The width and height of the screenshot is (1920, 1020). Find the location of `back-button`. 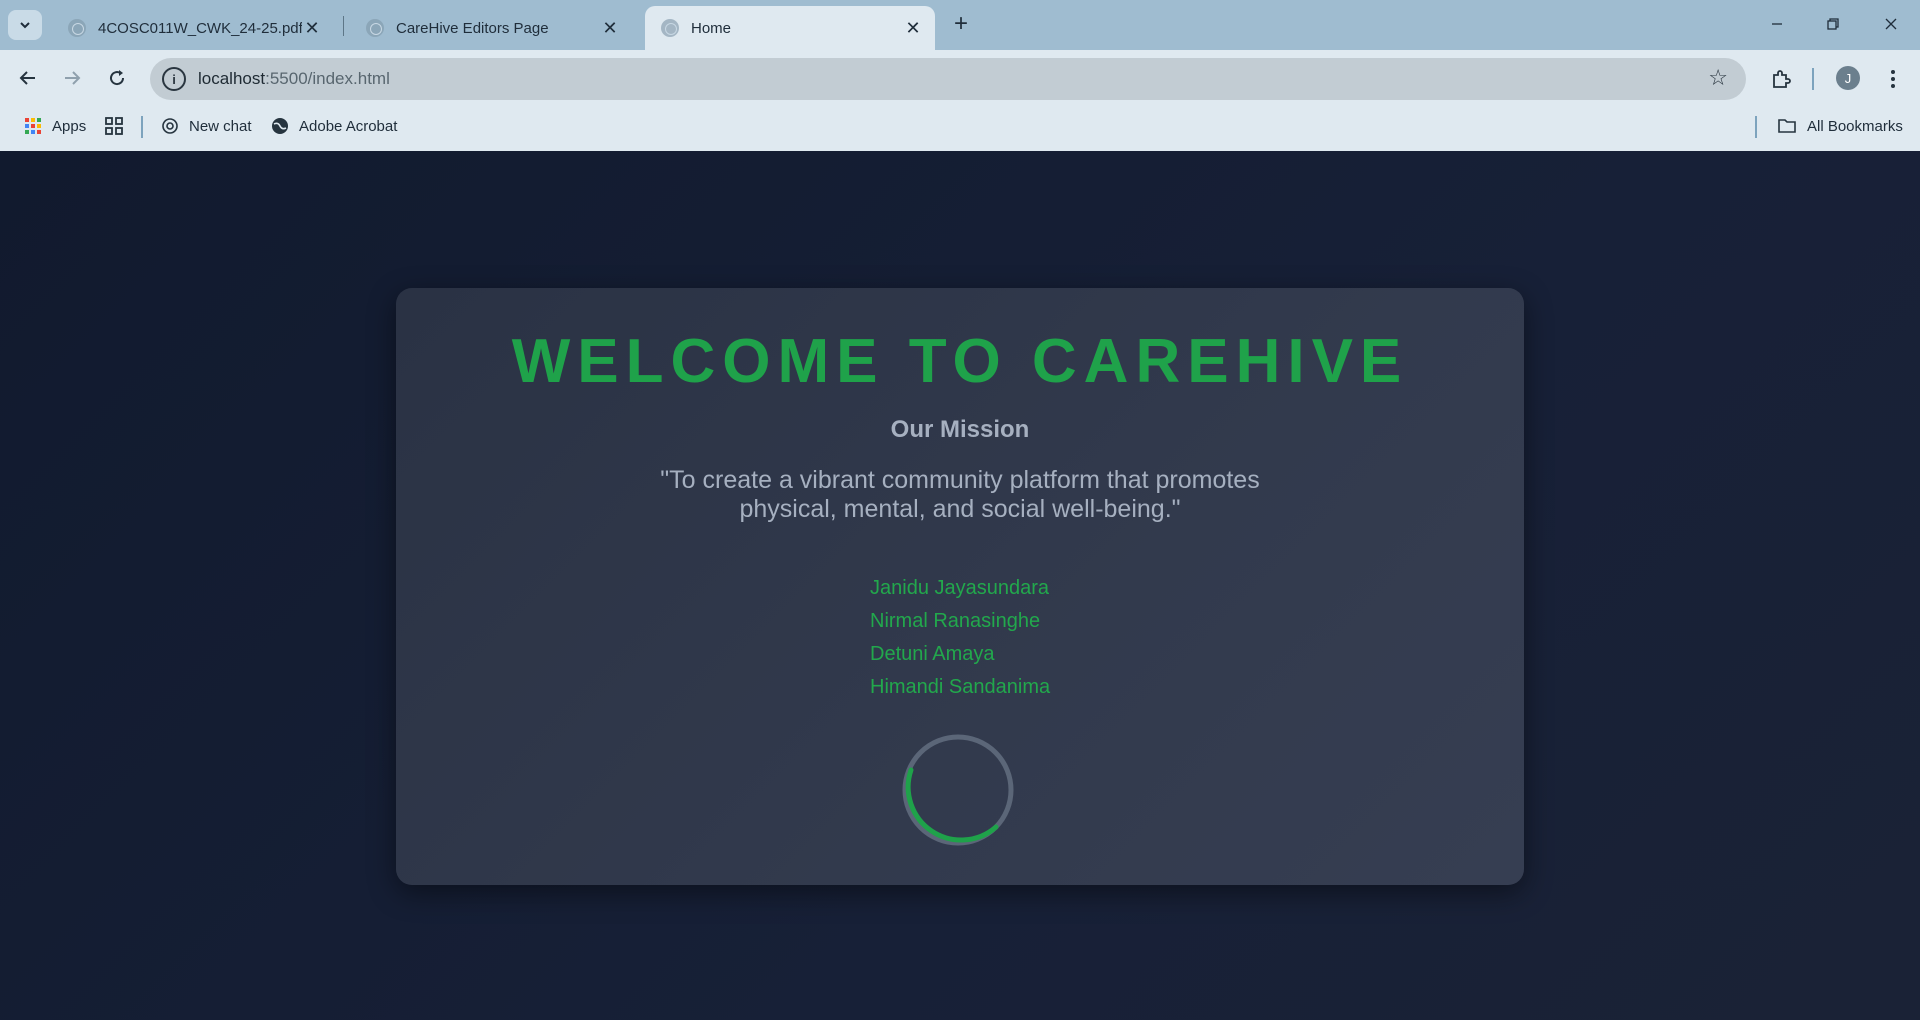

back-button is located at coordinates (28, 78).